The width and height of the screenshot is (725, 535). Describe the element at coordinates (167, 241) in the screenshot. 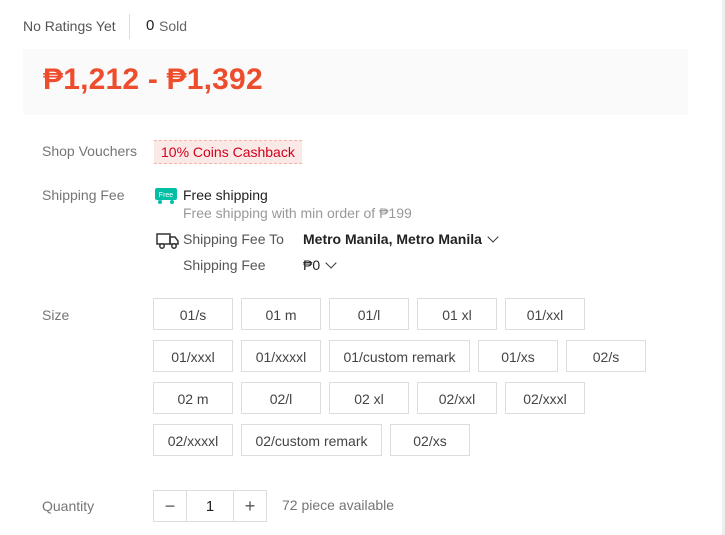

I see `truck-icon` at that location.